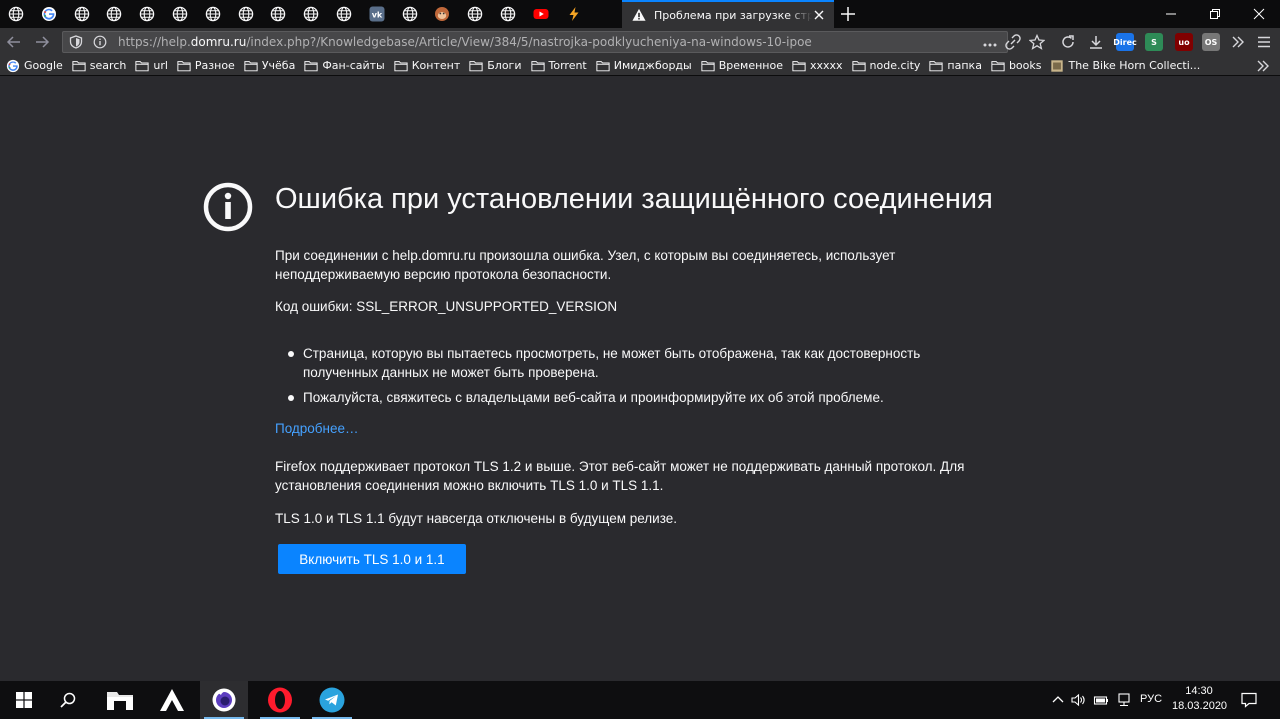 This screenshot has height=719, width=1280. I want to click on windows-taskbar: РУС 14:30 18.03.2020, so click(640, 700).